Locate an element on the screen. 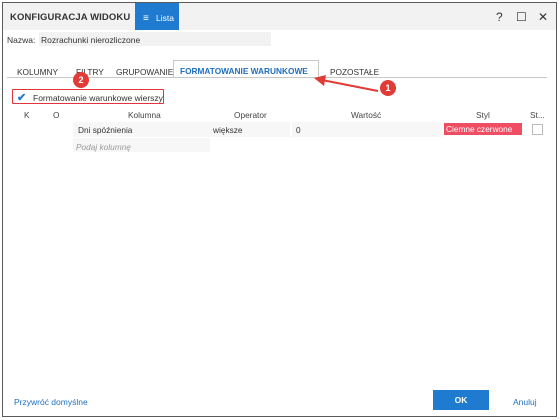 The height and width of the screenshot is (420, 560). restore-defaults-link: Przywróć domyślne is located at coordinates (51, 402).